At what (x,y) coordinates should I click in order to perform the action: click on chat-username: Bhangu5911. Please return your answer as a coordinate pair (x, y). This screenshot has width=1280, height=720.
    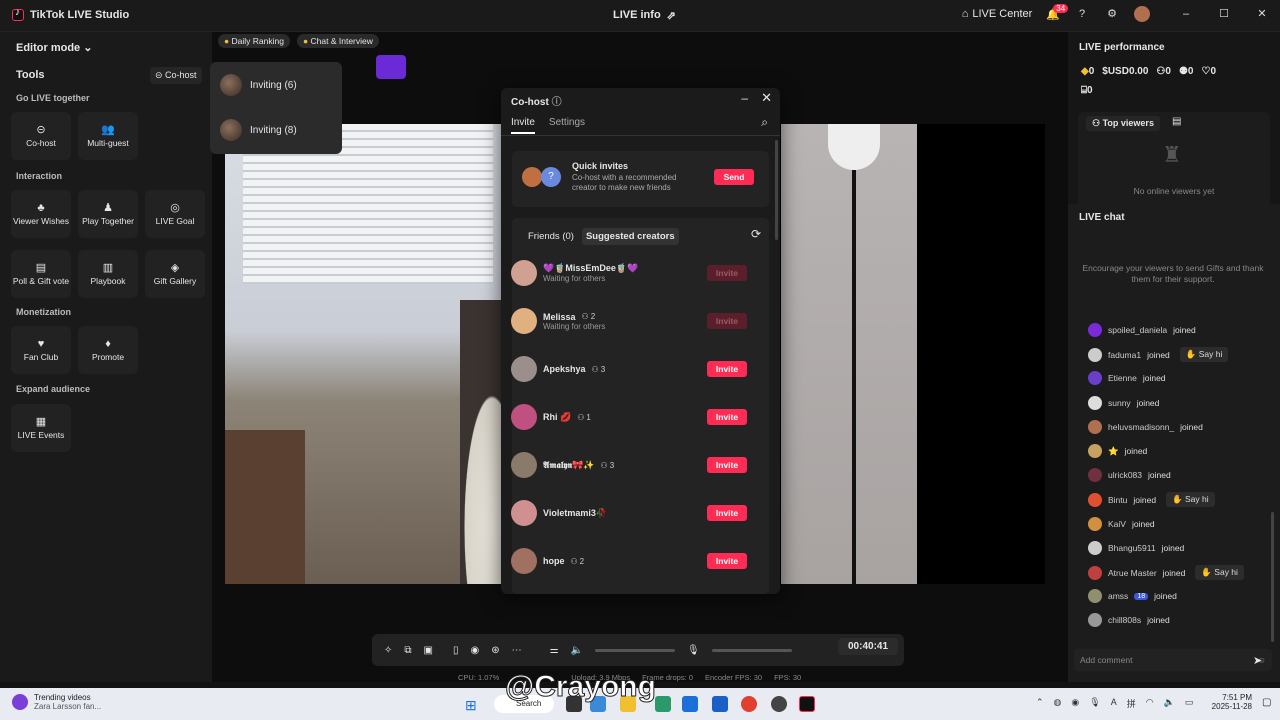
    Looking at the image, I should click on (1132, 548).